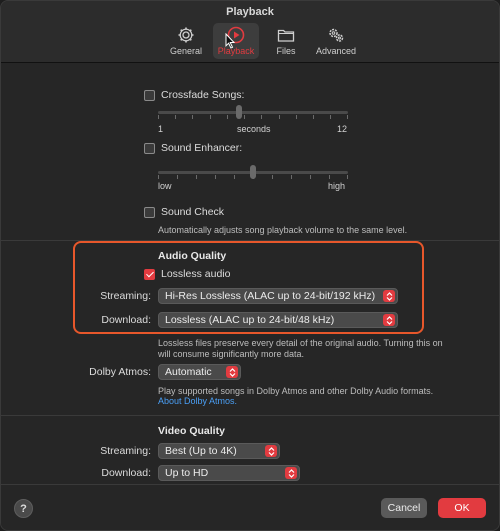  What do you see at coordinates (336, 35) in the screenshot?
I see `gears-icon` at bounding box center [336, 35].